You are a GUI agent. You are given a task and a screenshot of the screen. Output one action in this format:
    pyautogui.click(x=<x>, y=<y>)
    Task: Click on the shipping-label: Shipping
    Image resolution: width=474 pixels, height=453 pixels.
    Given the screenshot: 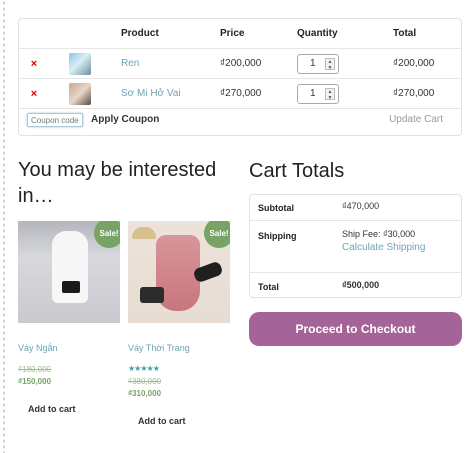 What is the action you would take?
    pyautogui.click(x=277, y=236)
    